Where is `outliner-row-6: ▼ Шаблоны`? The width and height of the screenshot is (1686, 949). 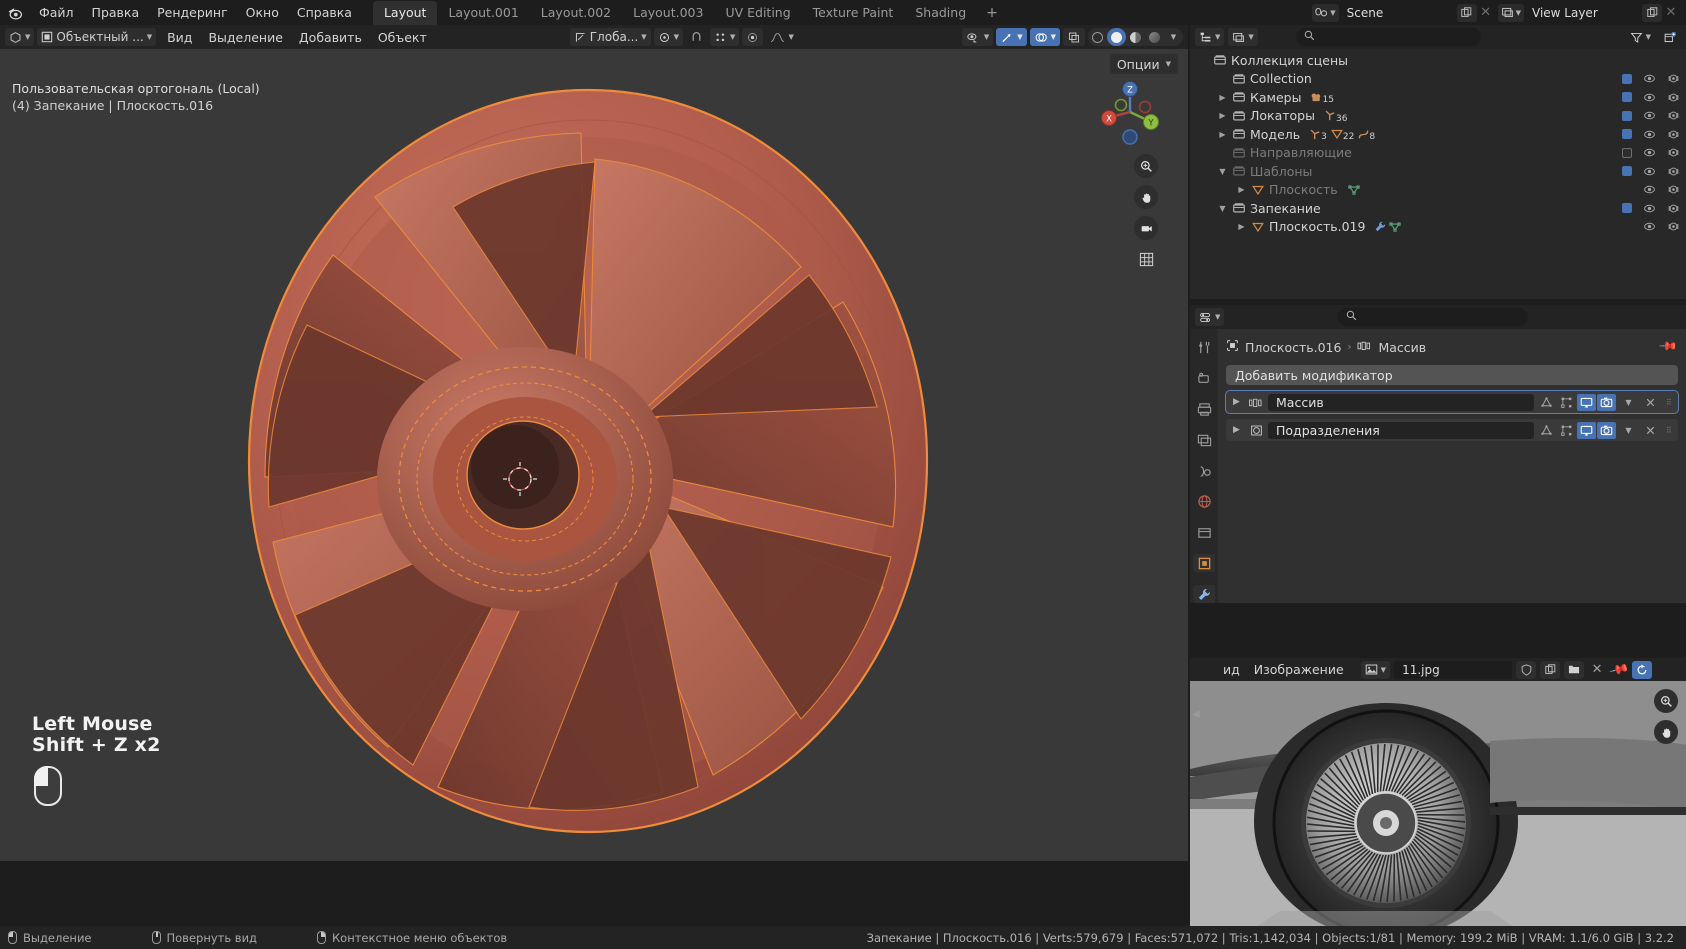 outliner-row-6: ▼ Шаблоны is located at coordinates (1438, 171).